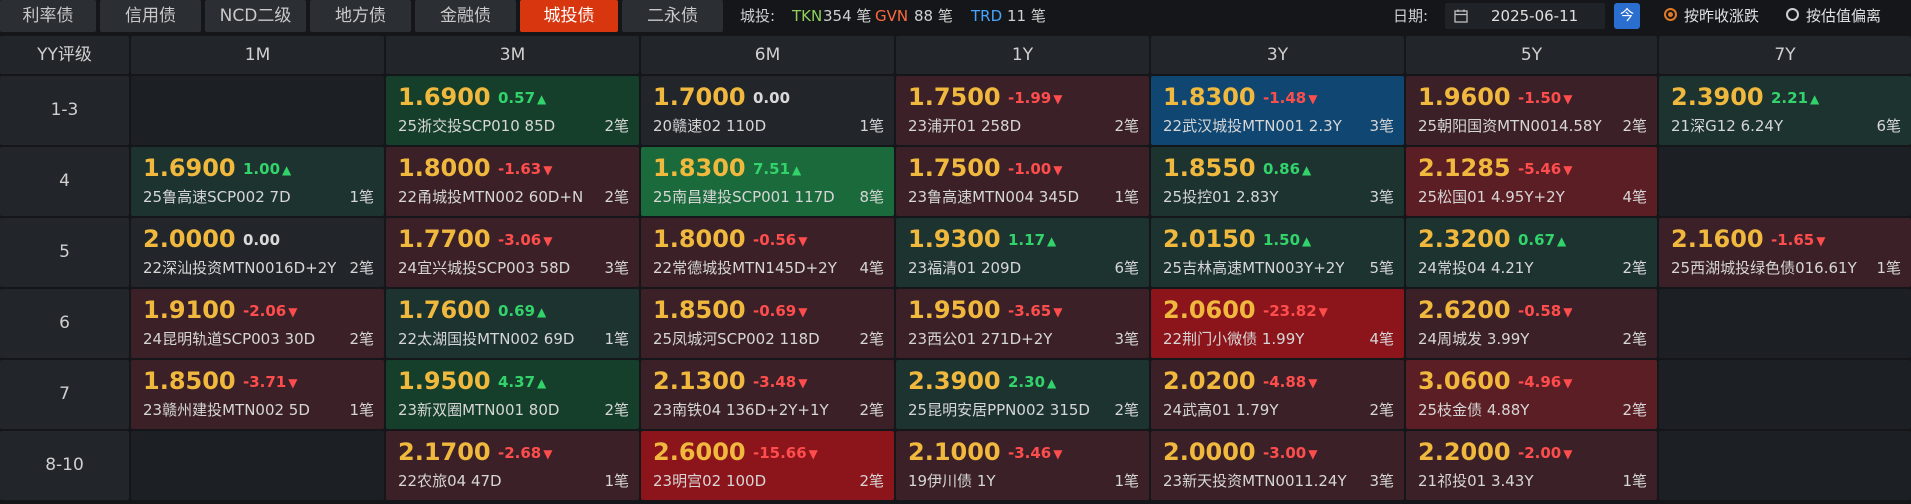 This screenshot has width=1911, height=504. I want to click on yield-change-value: -1.65, so click(1793, 240).